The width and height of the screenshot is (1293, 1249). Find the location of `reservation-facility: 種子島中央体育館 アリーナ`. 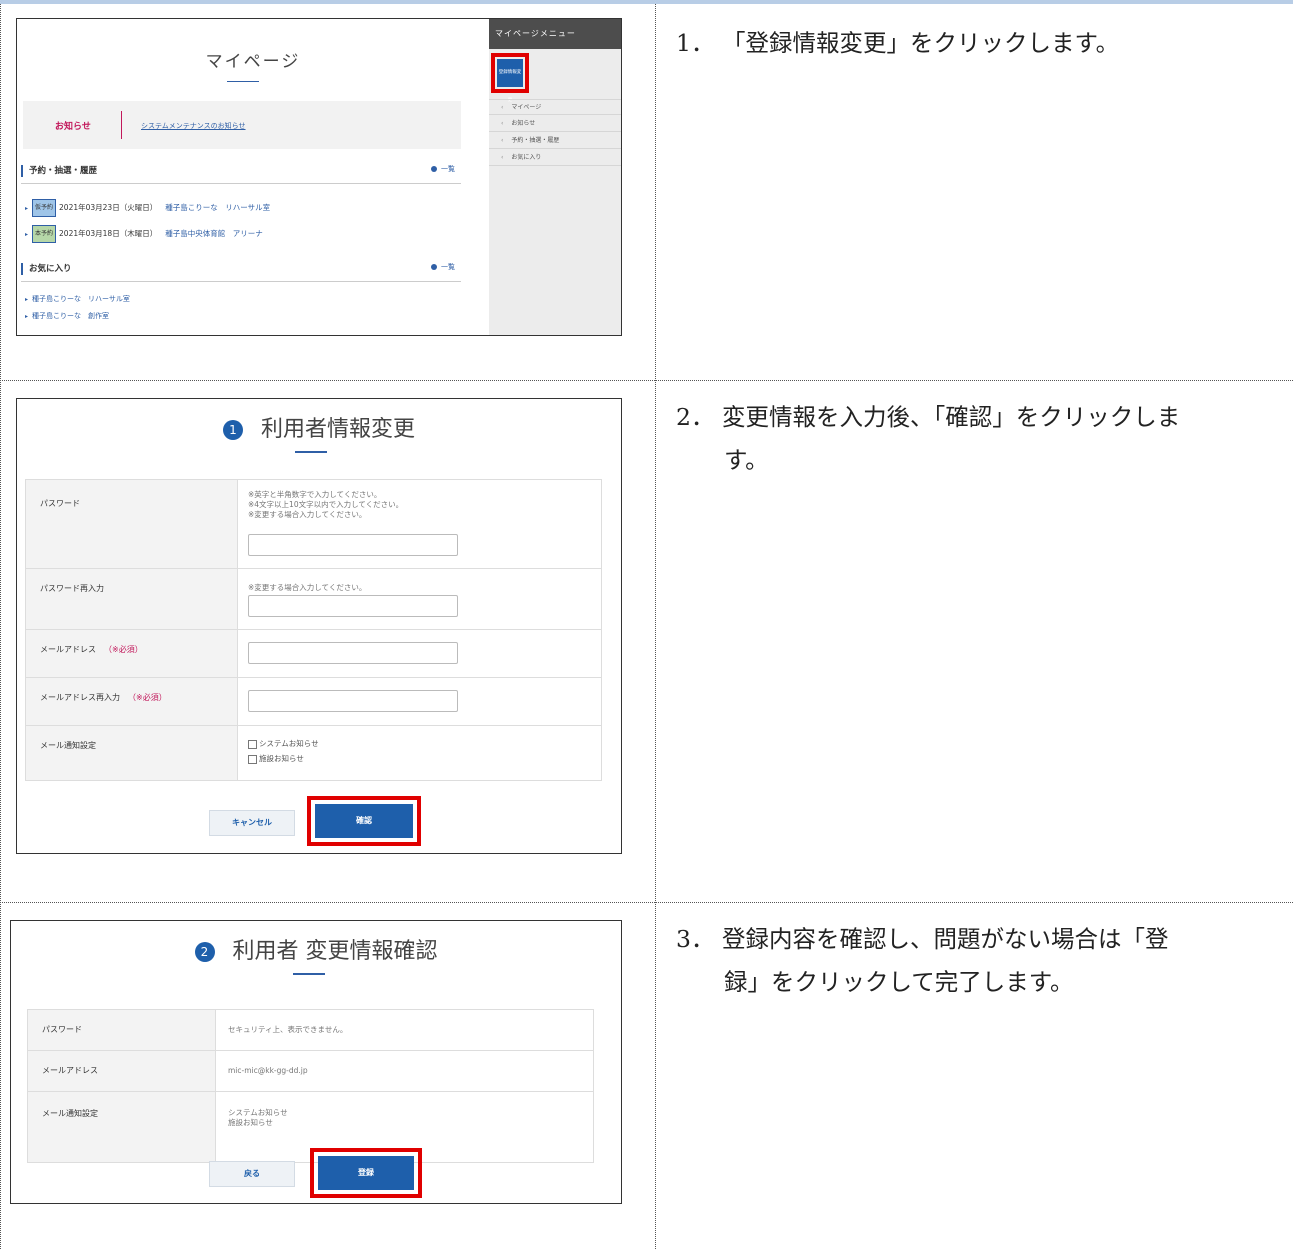

reservation-facility: 種子島中央体育館 アリーナ is located at coordinates (214, 233).